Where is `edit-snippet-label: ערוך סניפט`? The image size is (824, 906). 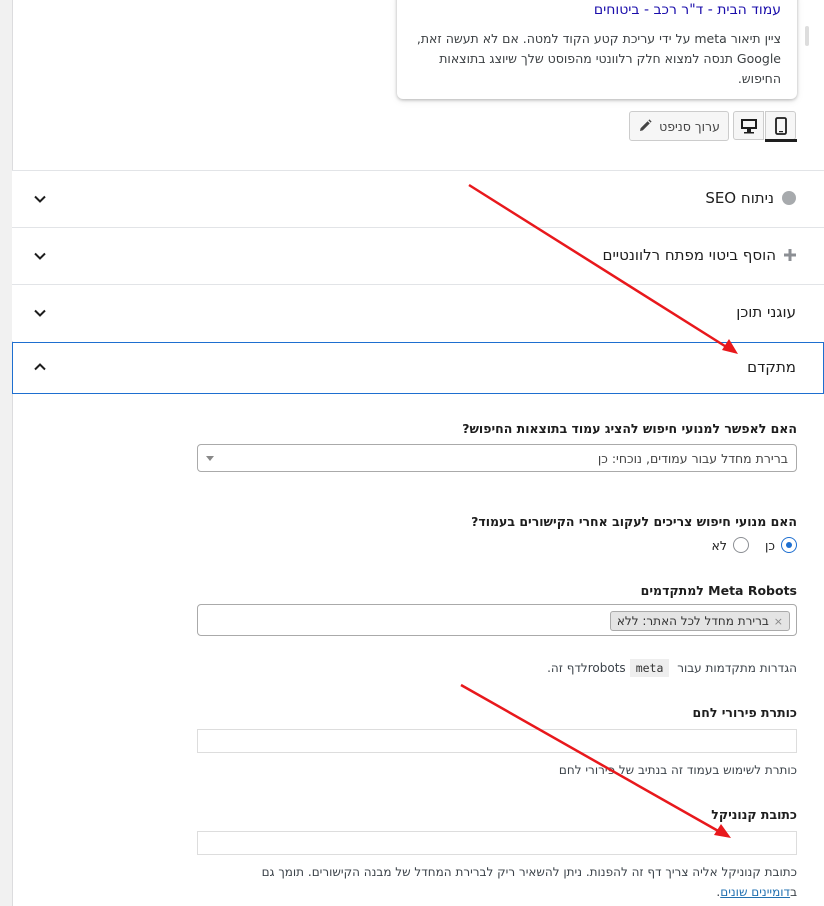 edit-snippet-label: ערוך סניפט is located at coordinates (689, 126).